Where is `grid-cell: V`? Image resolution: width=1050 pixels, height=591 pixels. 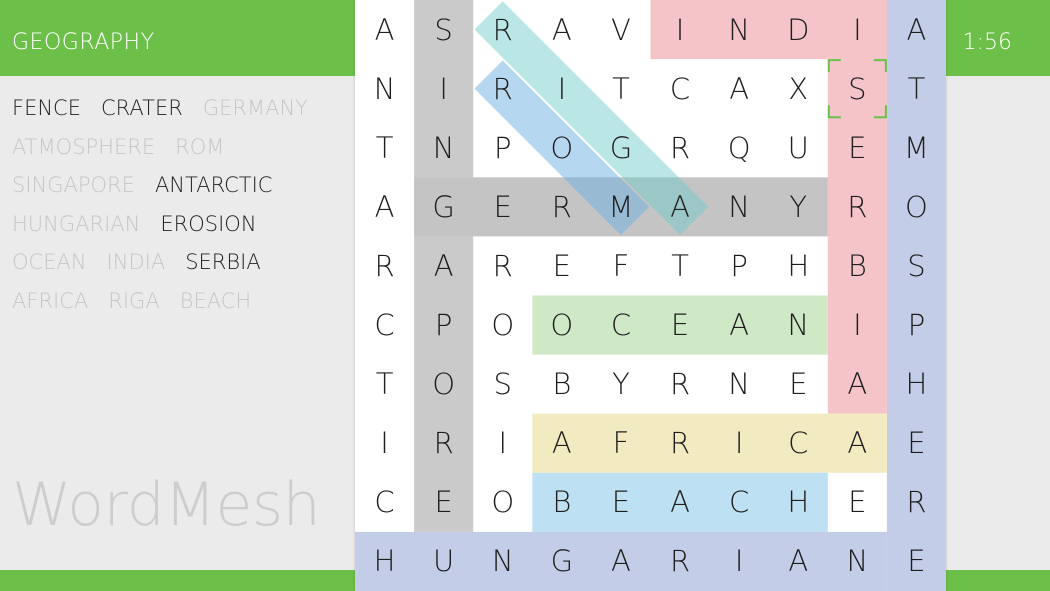
grid-cell: V is located at coordinates (620, 29).